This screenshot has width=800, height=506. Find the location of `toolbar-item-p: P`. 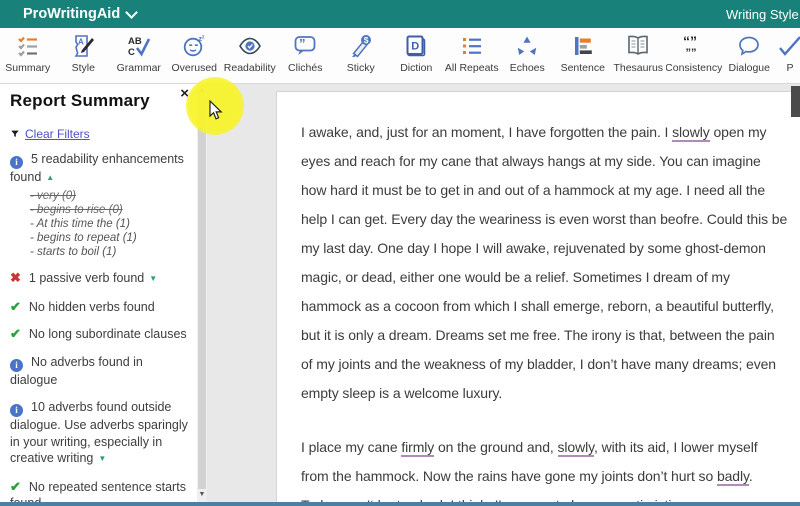

toolbar-item-p: P is located at coordinates (788, 55).